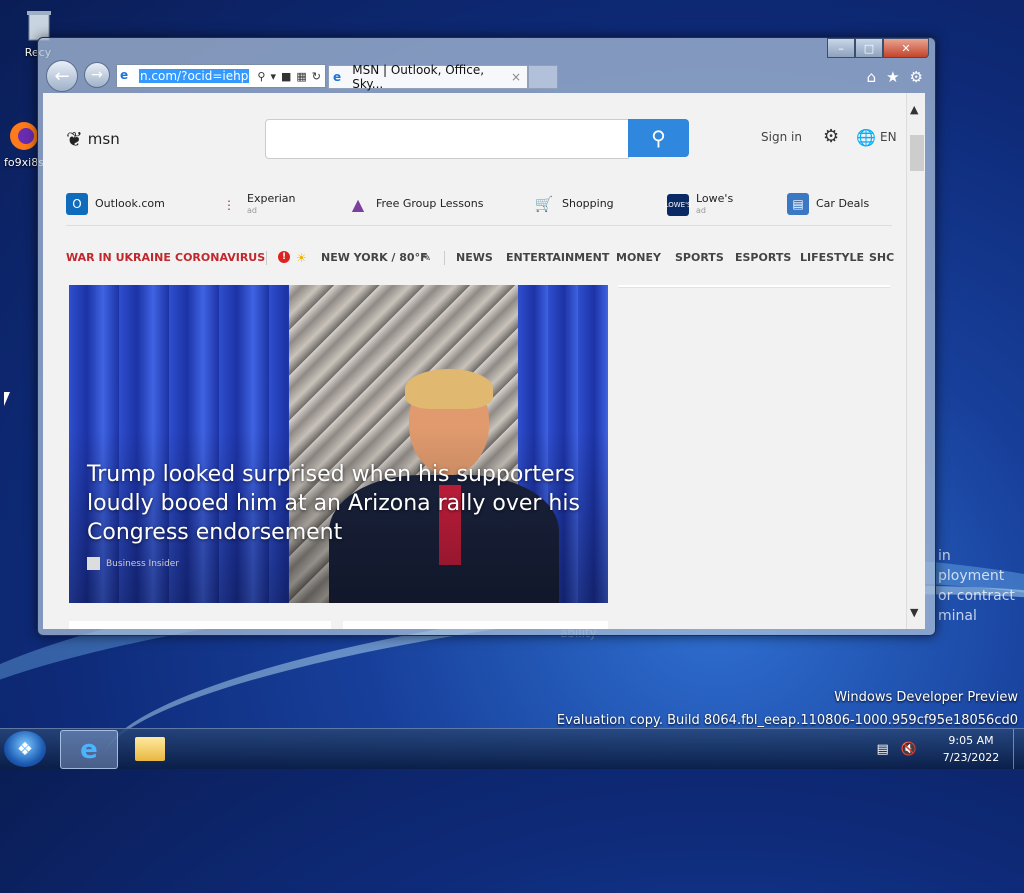 Image resolution: width=1024 pixels, height=893 pixels. I want to click on forward-arrow-icon: →, so click(97, 75).